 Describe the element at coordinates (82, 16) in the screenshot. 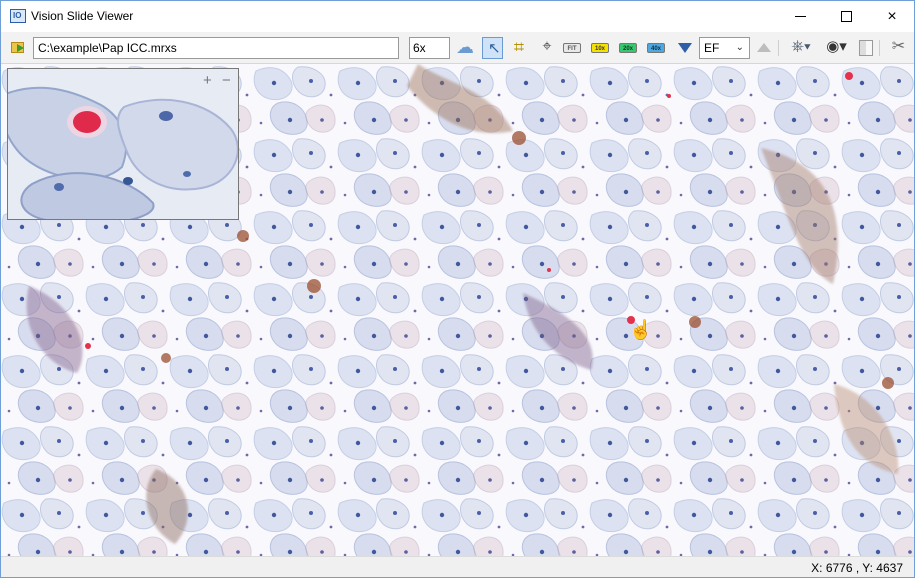

I see `window-title: Vision Slide Viewer` at that location.